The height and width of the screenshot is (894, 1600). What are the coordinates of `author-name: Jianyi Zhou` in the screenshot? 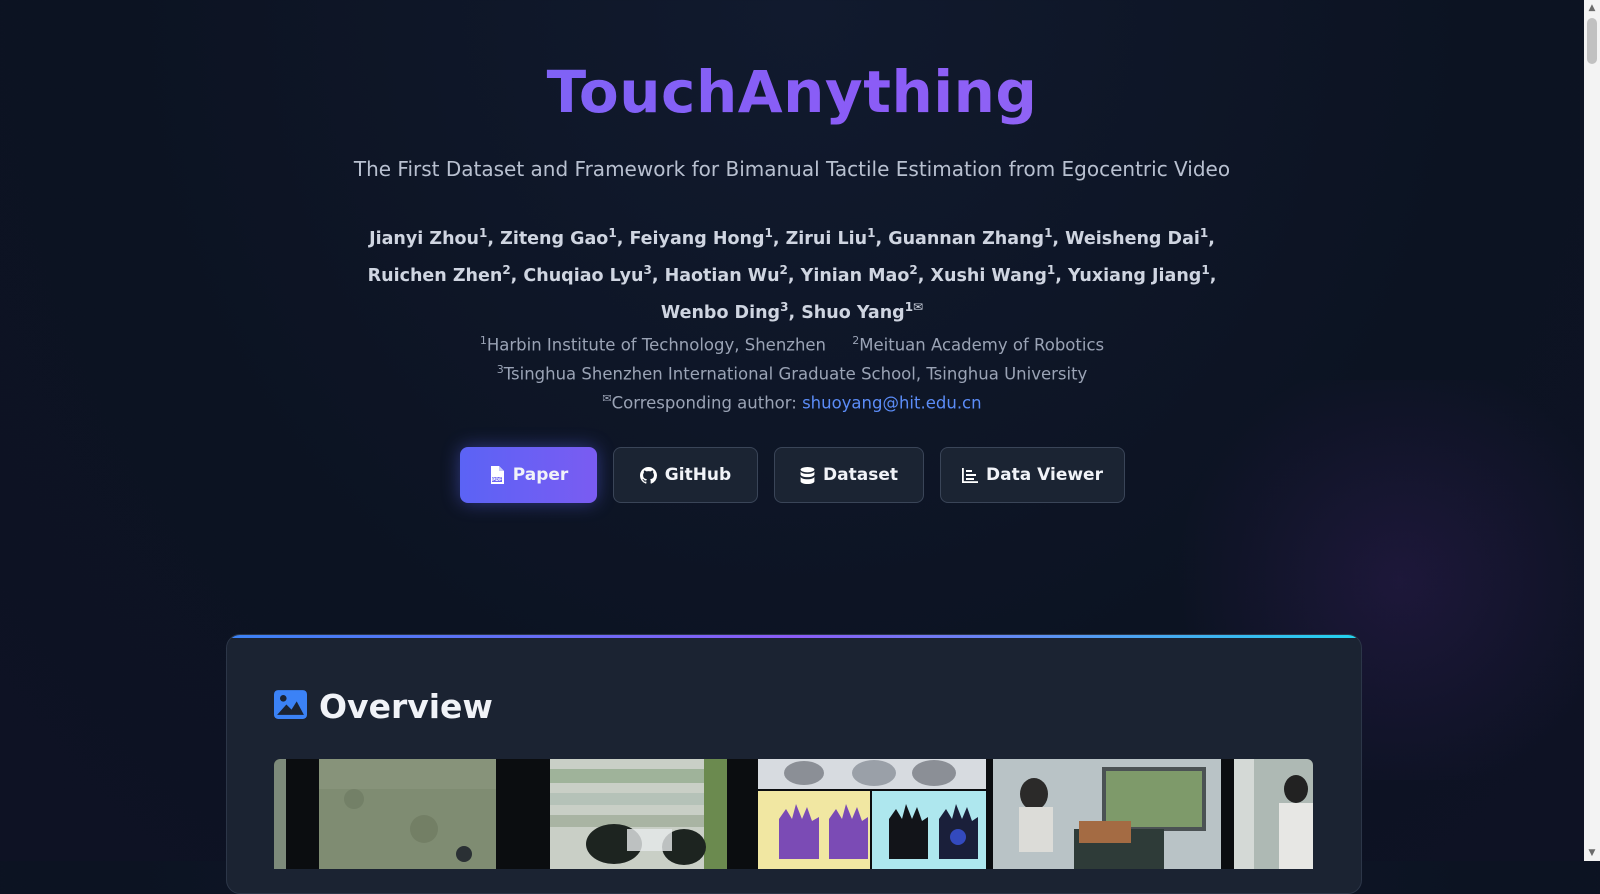 It's located at (424, 238).